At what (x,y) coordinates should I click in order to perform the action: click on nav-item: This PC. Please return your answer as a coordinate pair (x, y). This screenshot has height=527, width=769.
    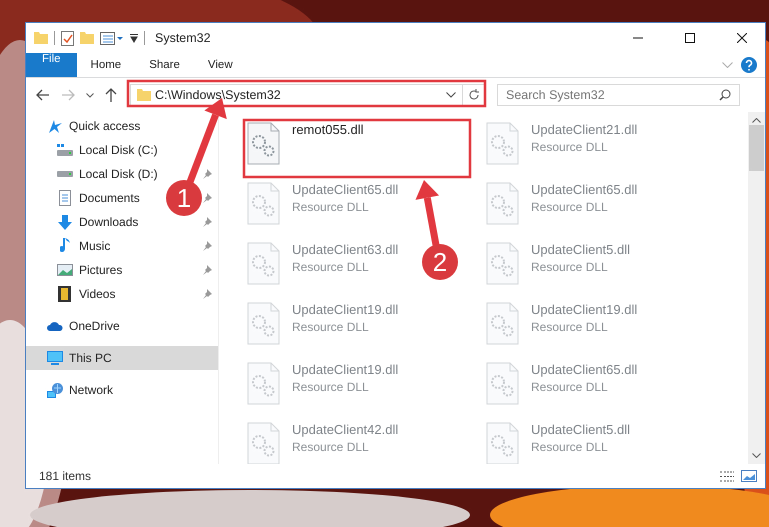
    Looking at the image, I should click on (122, 358).